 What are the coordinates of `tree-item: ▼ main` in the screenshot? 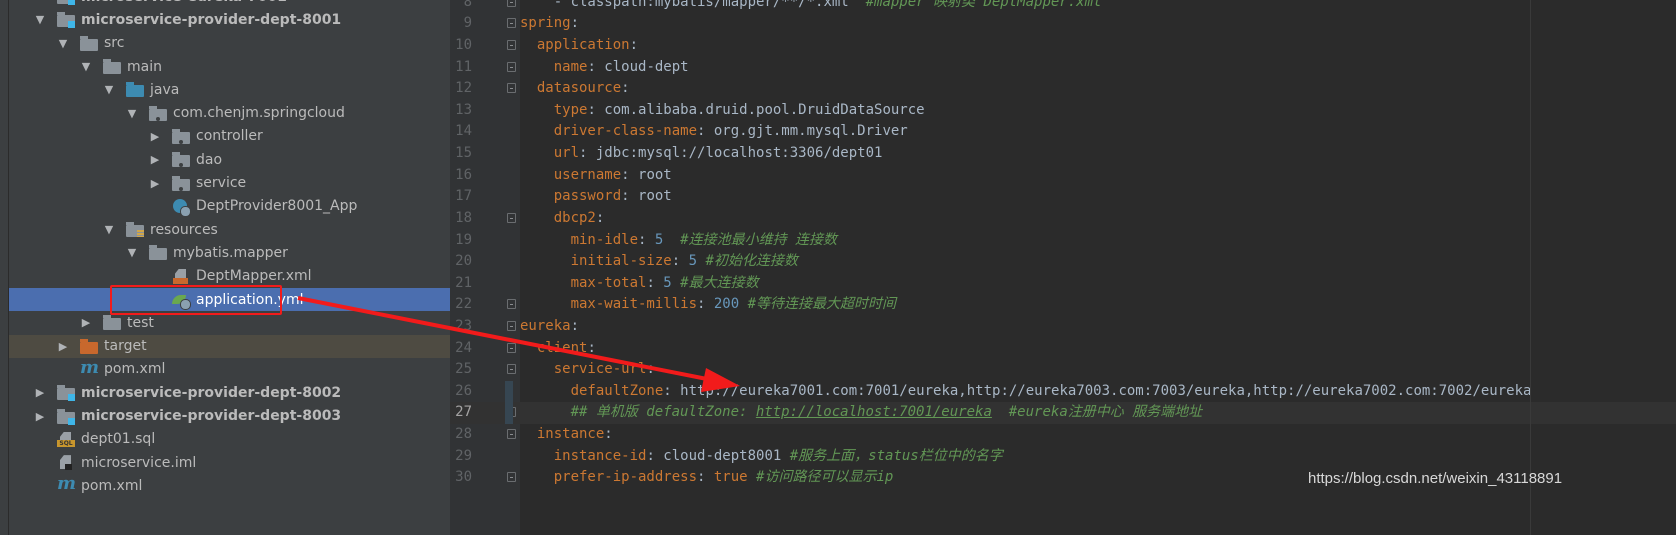 It's located at (229, 66).